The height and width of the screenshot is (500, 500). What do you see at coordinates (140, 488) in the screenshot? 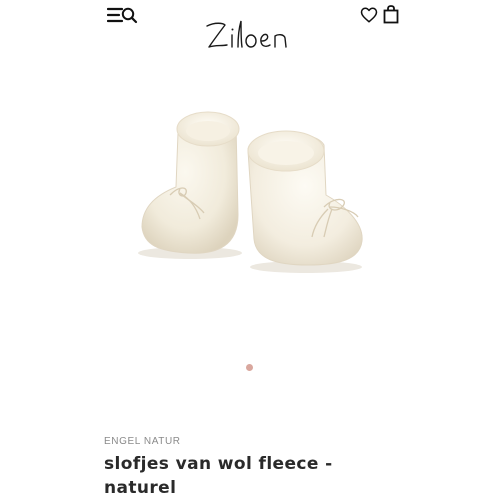
I see `product-title-line2: naturel` at bounding box center [140, 488].